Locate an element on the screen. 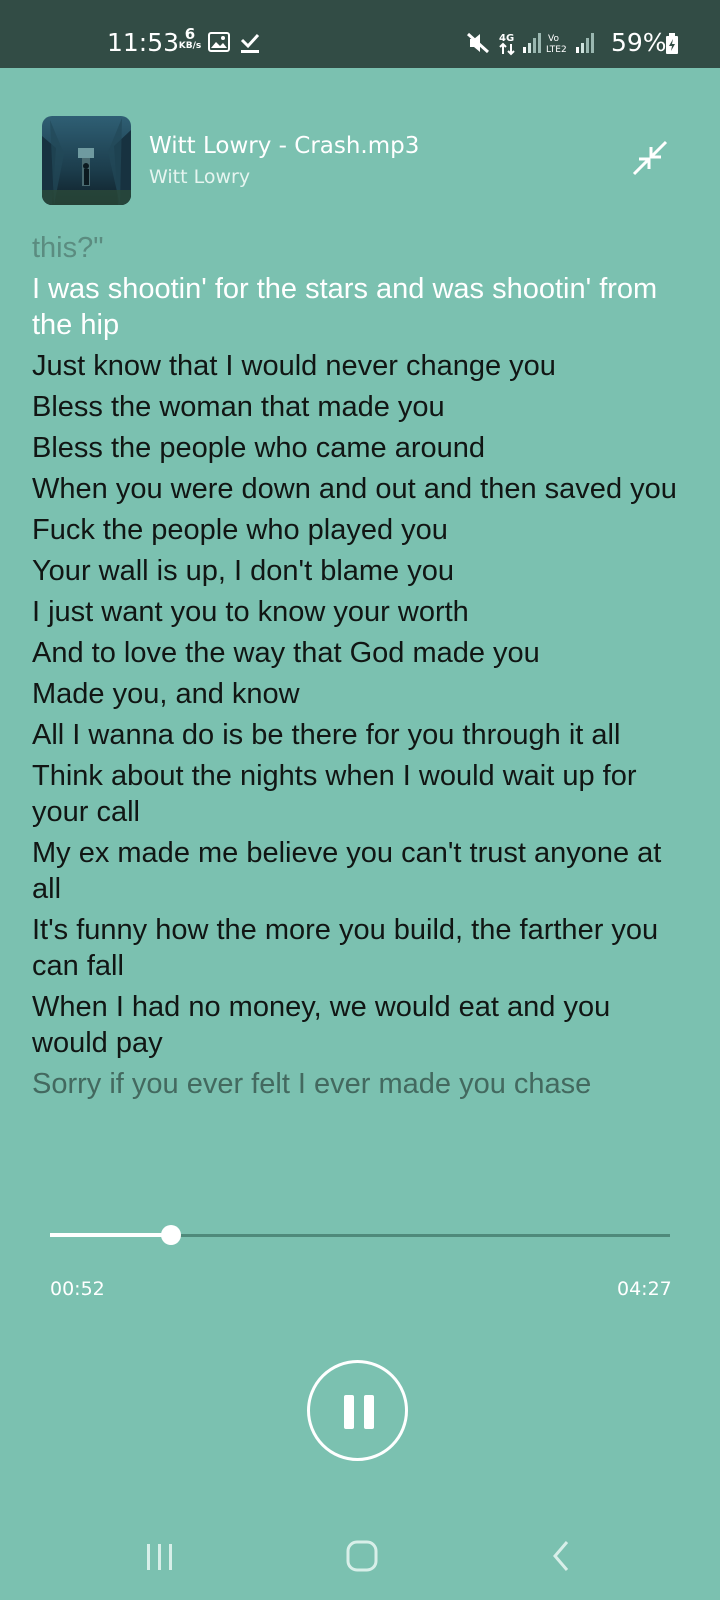 This screenshot has width=720, height=1600. 4g-data-icon: 4G is located at coordinates (507, 44).